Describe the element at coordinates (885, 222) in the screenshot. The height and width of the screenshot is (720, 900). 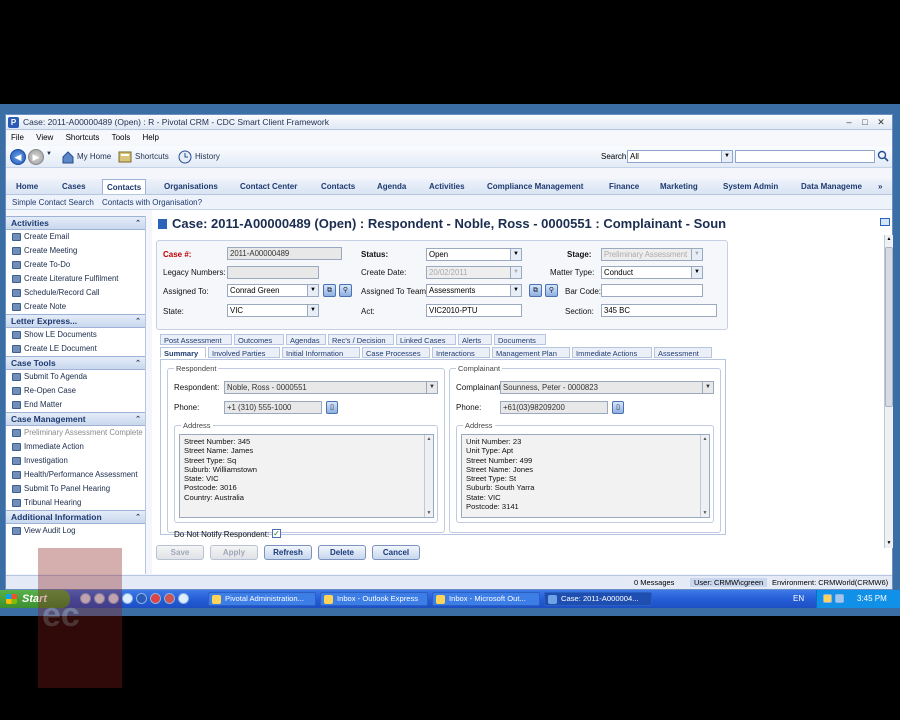
I see `expand-header-icon` at that location.